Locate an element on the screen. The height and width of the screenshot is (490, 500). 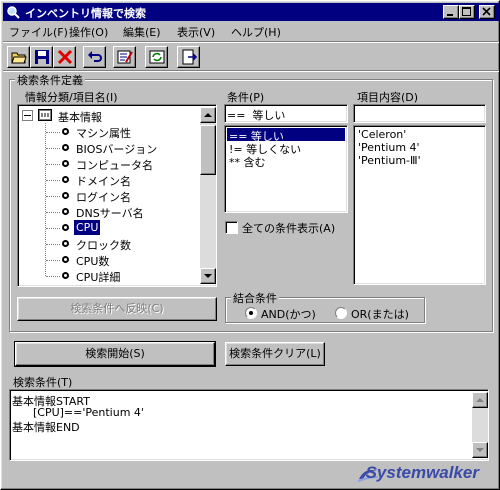
open-button is located at coordinates (18, 57).